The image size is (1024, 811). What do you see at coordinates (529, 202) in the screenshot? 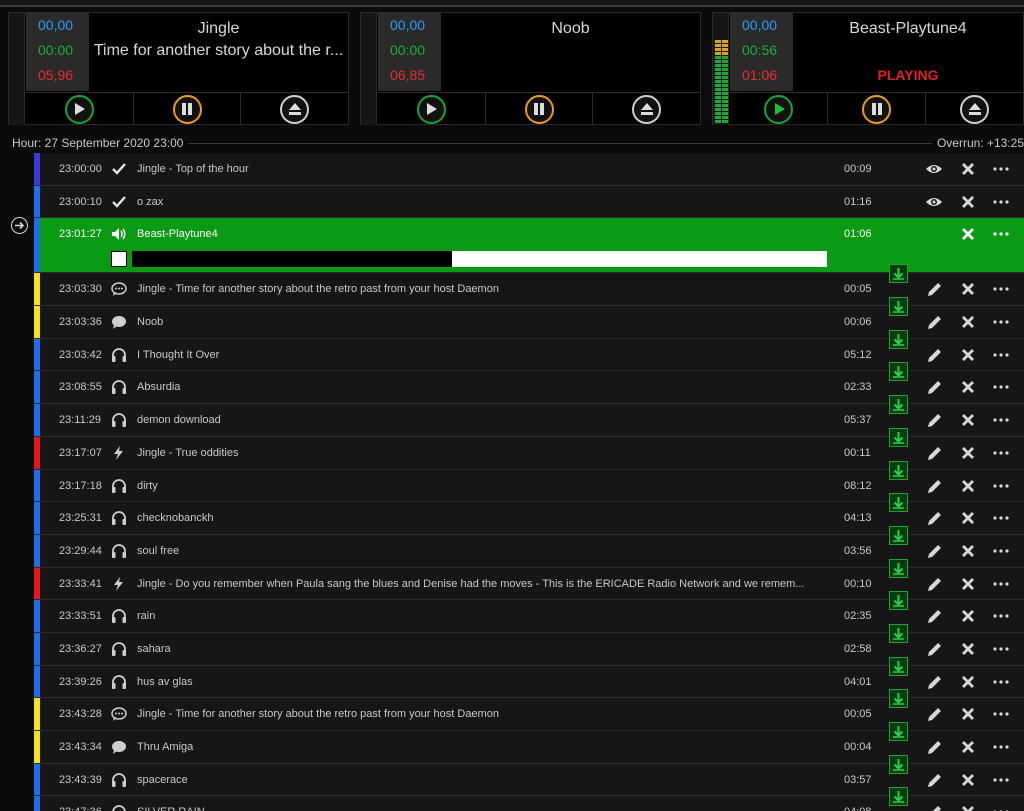
I see `playlist-row: 23:00:10 o zax 01:16` at bounding box center [529, 202].